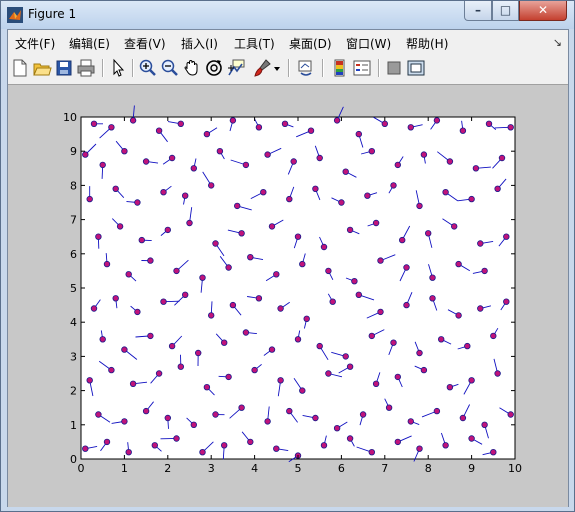  Describe the element at coordinates (211, 468) in the screenshot. I see `x-tick-label: 3` at that location.